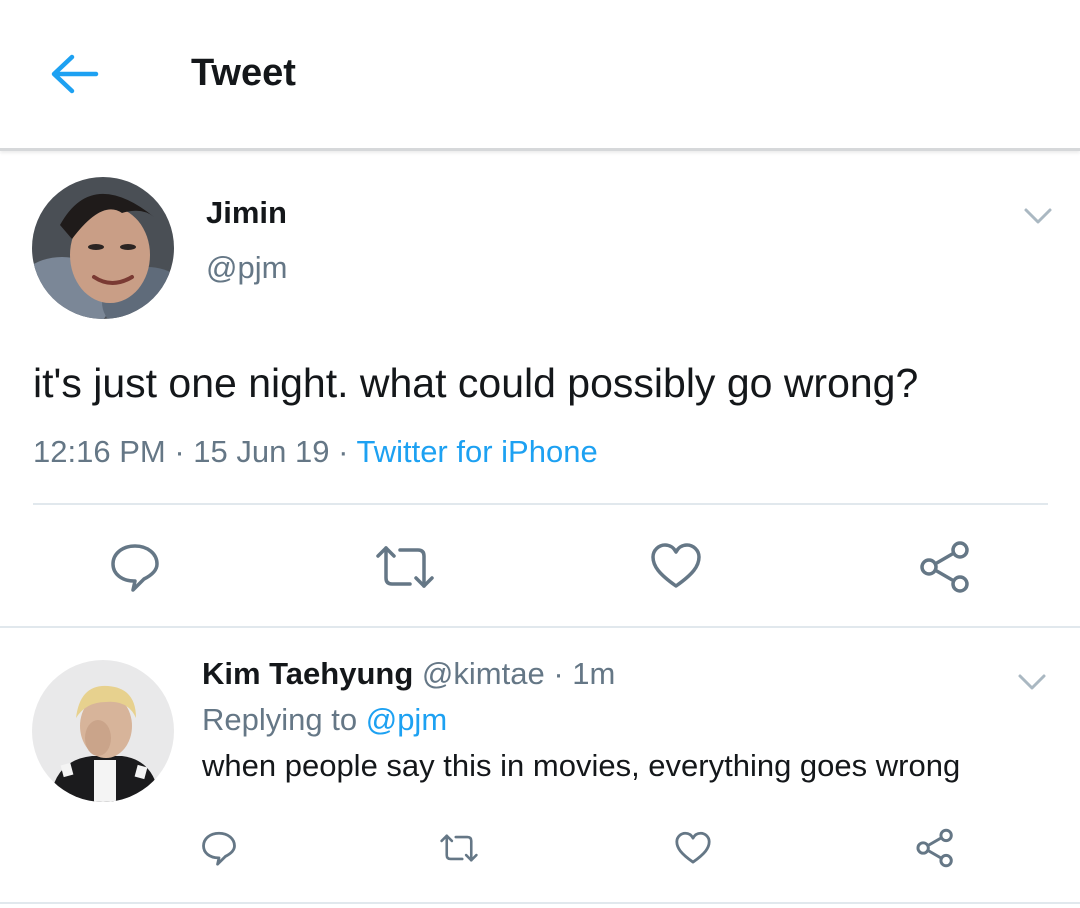  I want to click on page-title: Tweet, so click(243, 73).